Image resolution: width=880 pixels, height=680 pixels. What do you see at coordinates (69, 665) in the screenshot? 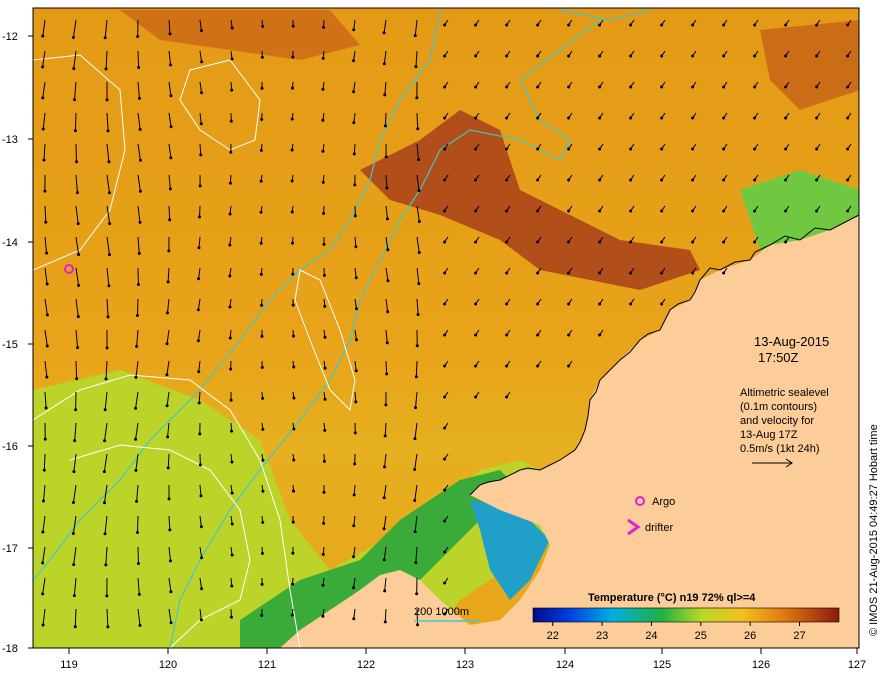
I see `lon-label-119: 119` at bounding box center [69, 665].